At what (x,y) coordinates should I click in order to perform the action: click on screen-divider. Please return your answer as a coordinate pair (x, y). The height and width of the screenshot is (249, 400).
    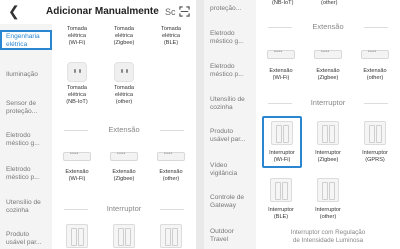
    Looking at the image, I should click on (200, 124).